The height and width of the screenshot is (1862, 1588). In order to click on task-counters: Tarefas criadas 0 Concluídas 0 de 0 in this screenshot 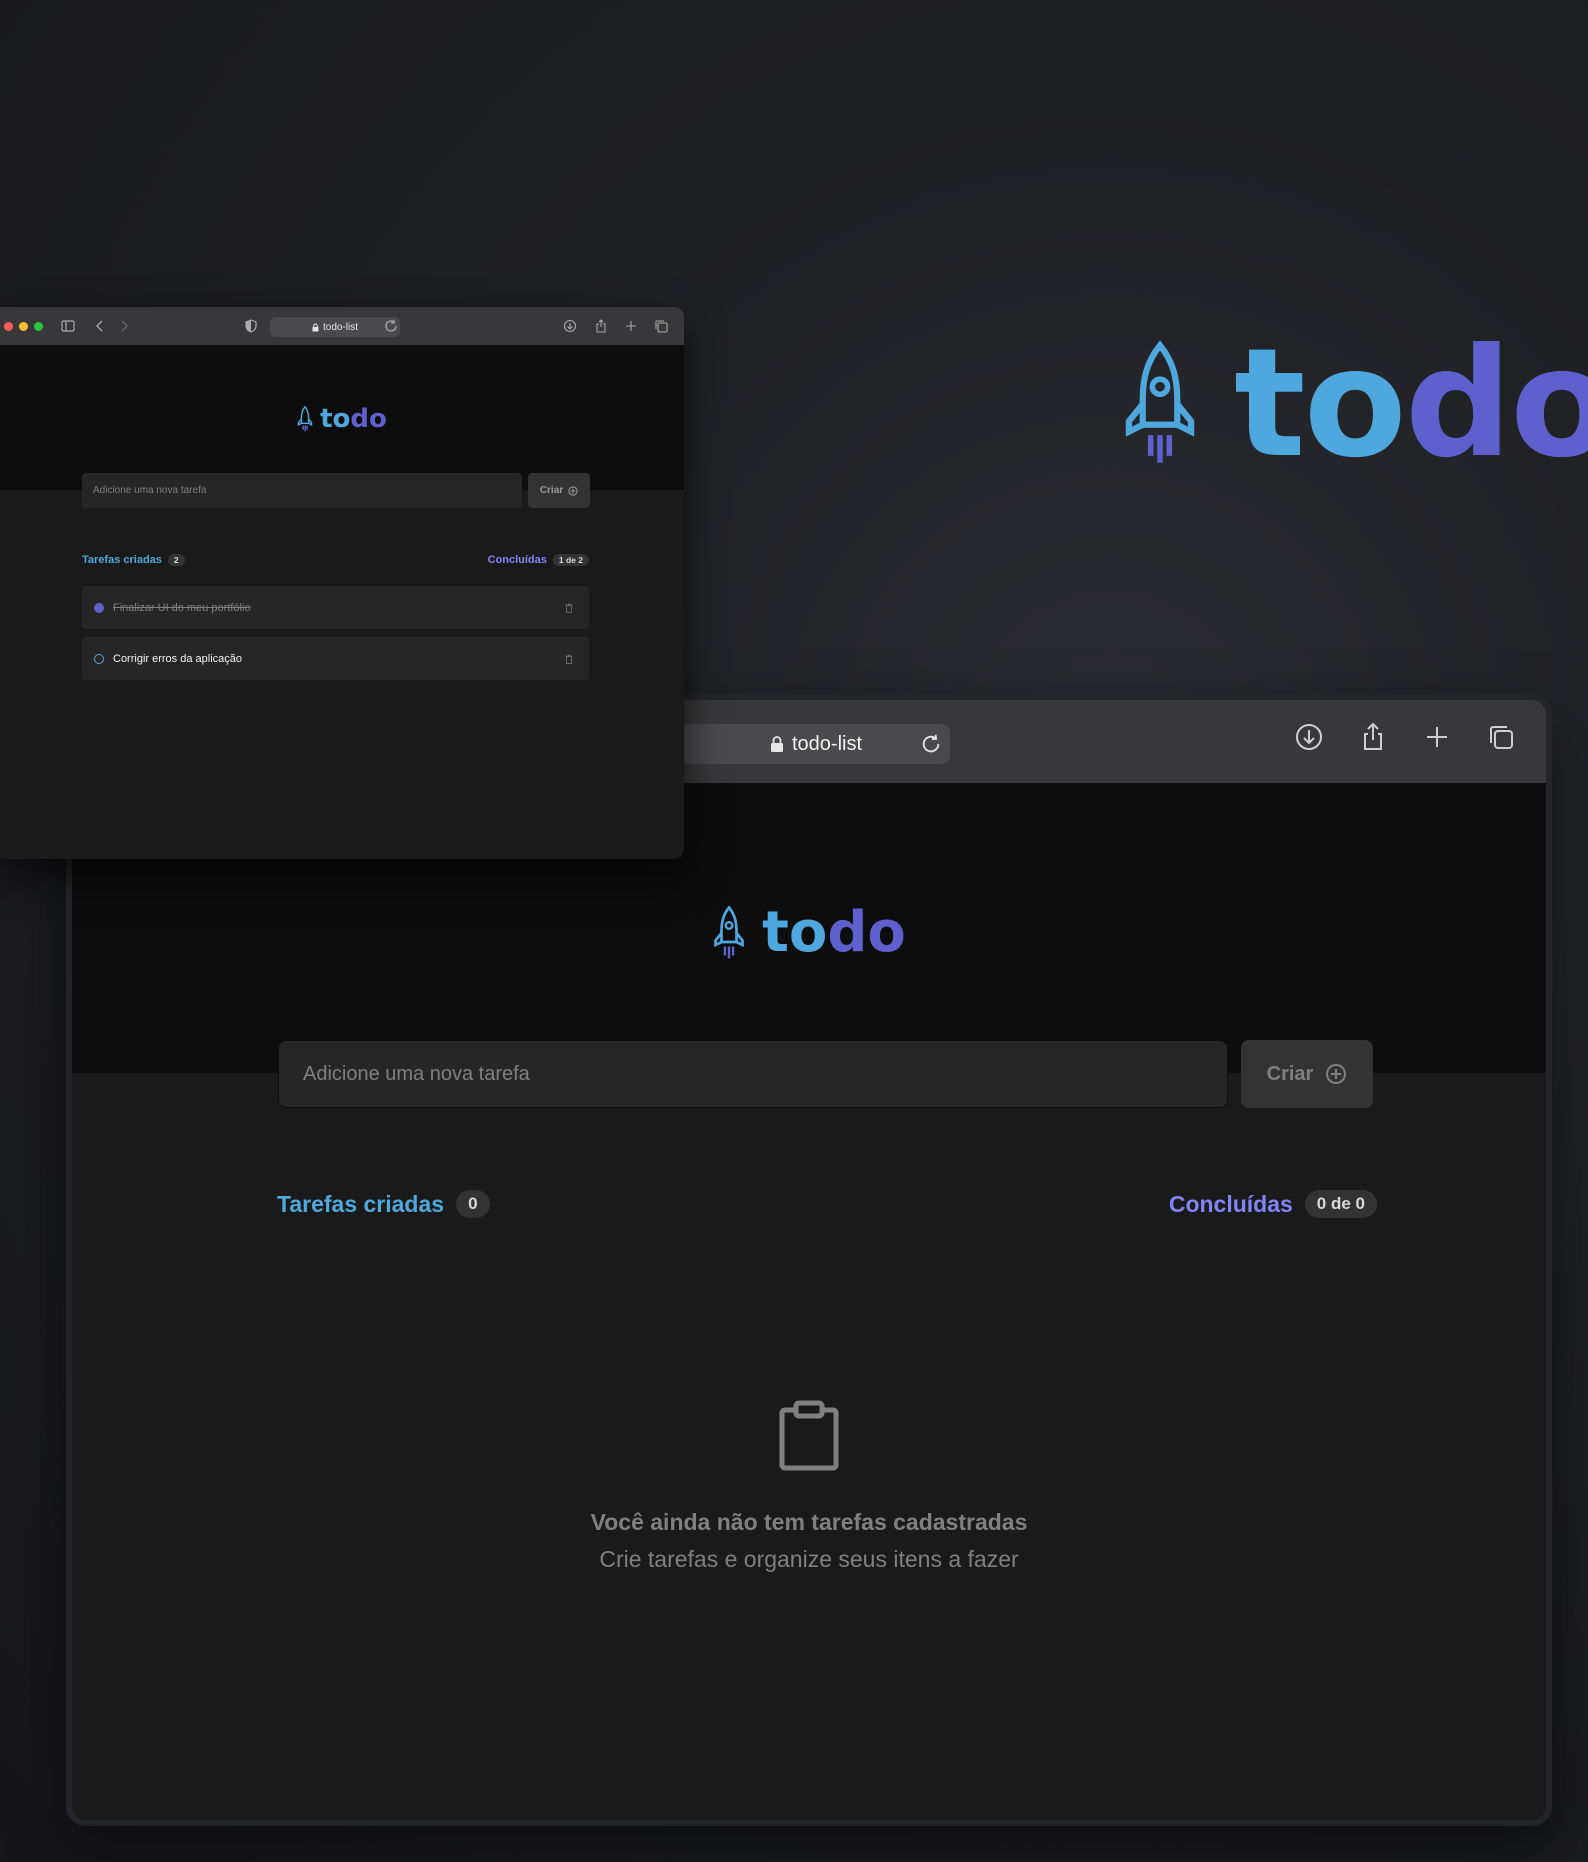, I will do `click(827, 1204)`.